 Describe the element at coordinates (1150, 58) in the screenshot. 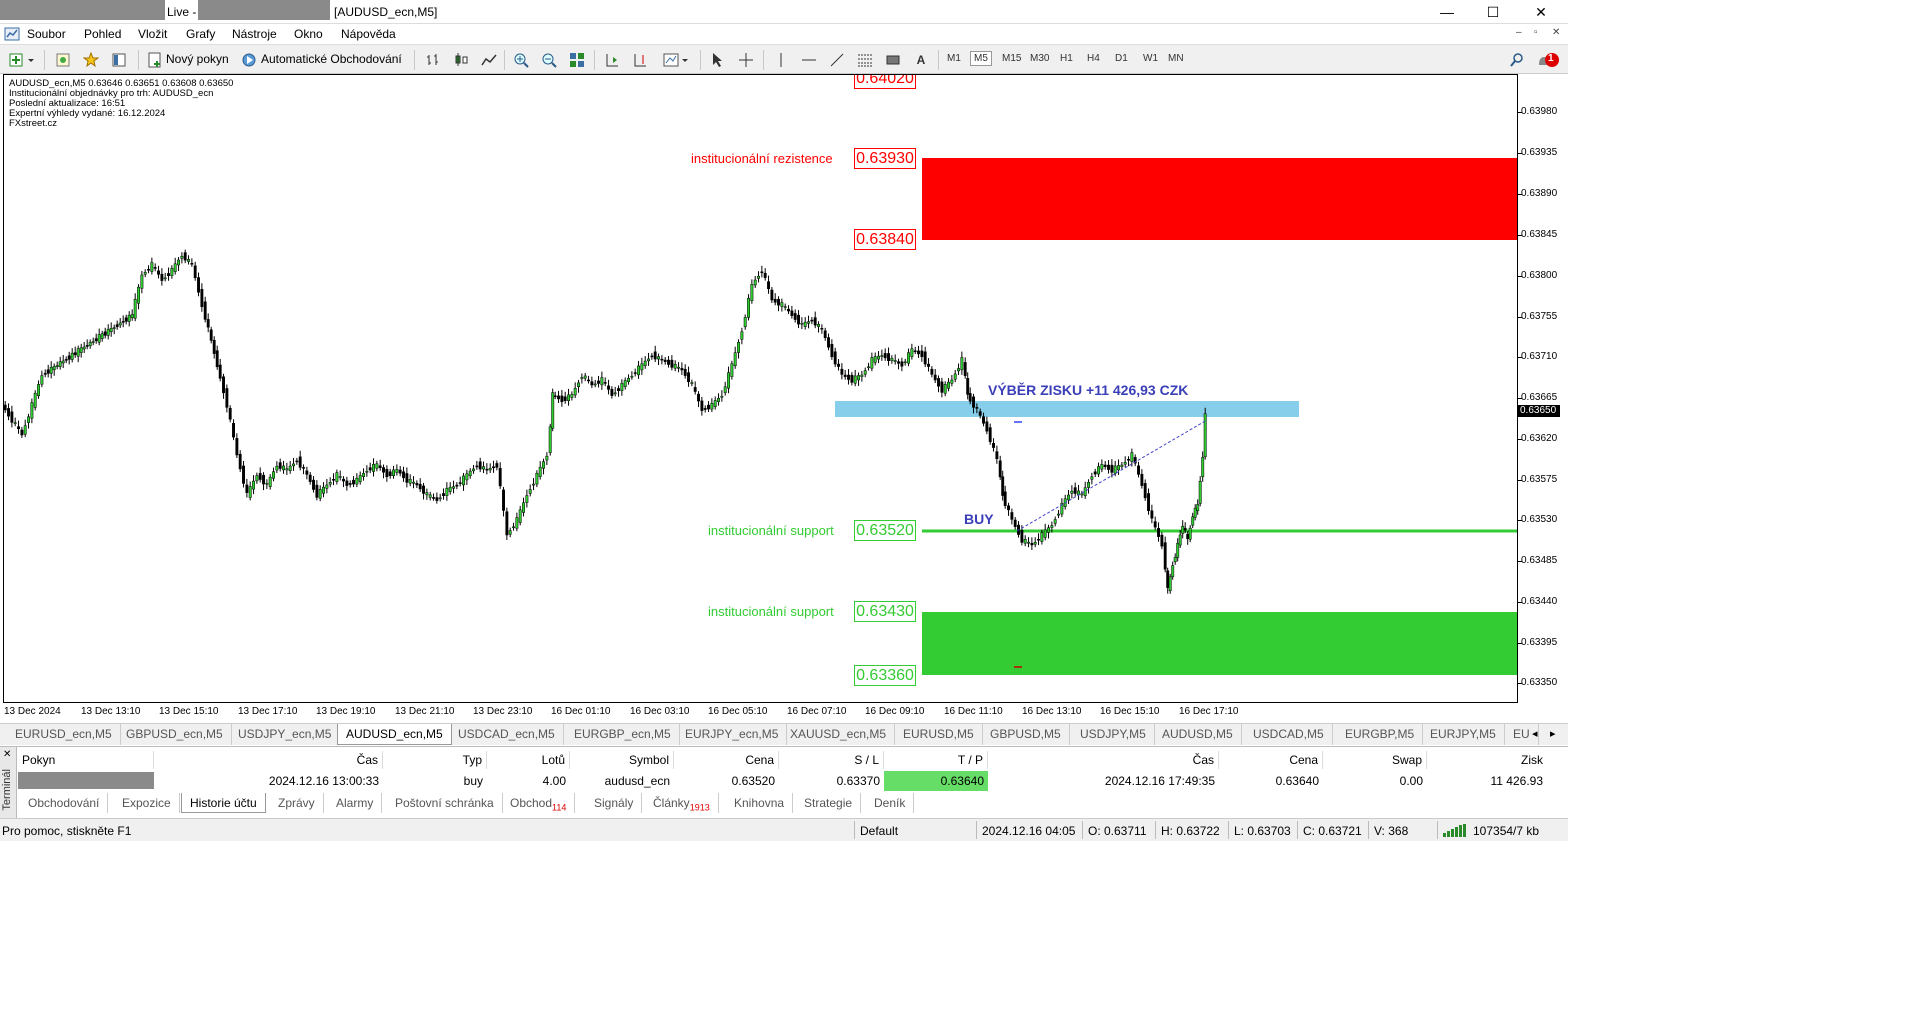

I see `timeframe-w1: W1` at that location.